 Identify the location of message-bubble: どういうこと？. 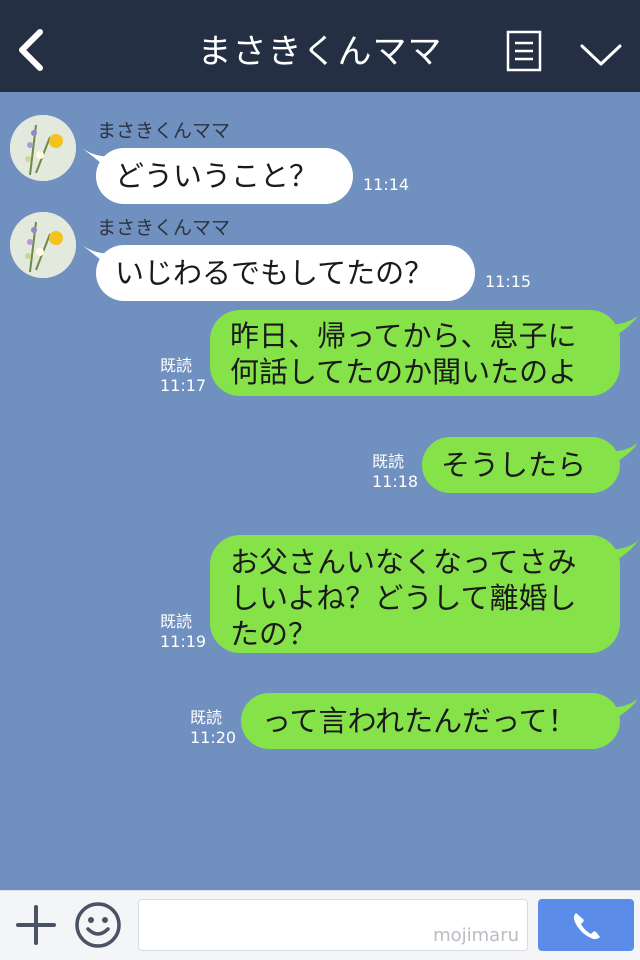
(224, 176).